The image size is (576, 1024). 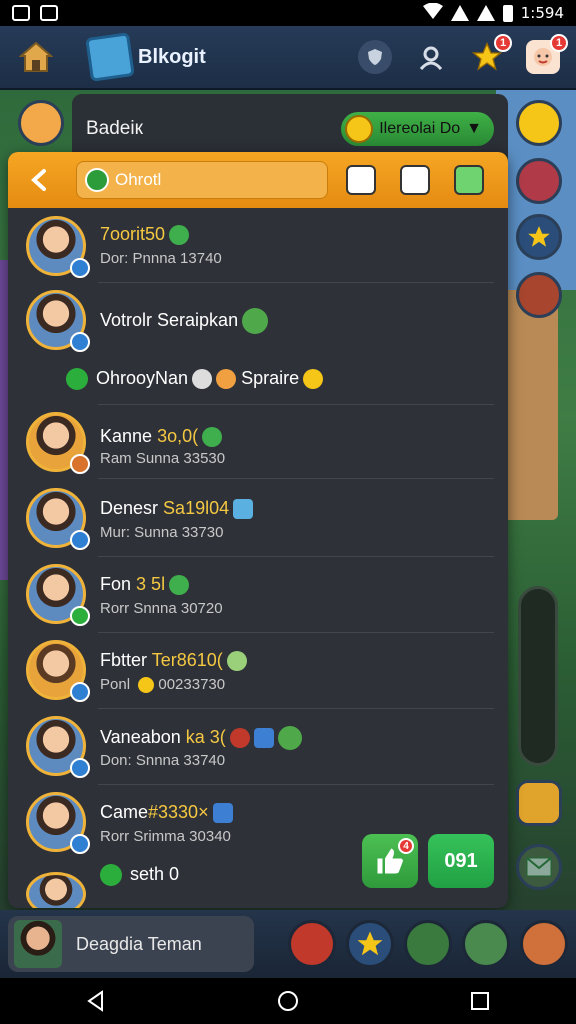 I want to click on friend-chip: Deagdia Teman, so click(x=131, y=944).